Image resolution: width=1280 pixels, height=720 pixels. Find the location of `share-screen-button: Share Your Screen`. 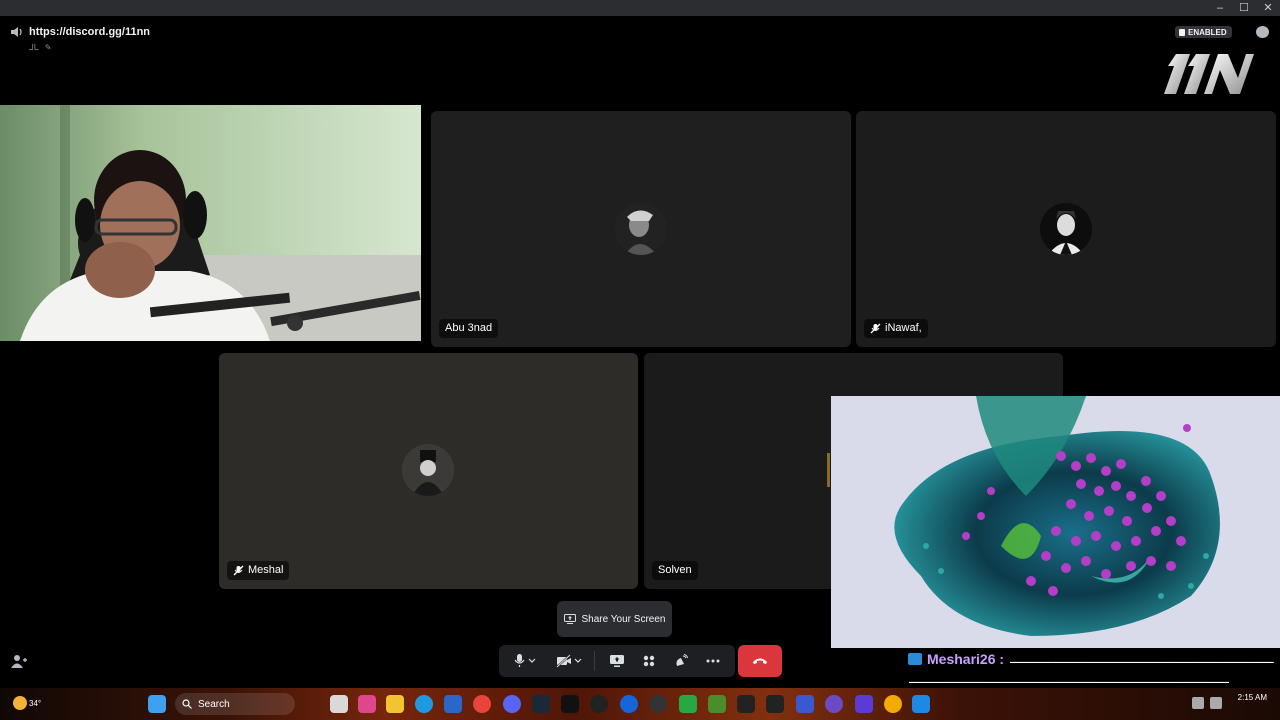

share-screen-button: Share Your Screen is located at coordinates (614, 619).